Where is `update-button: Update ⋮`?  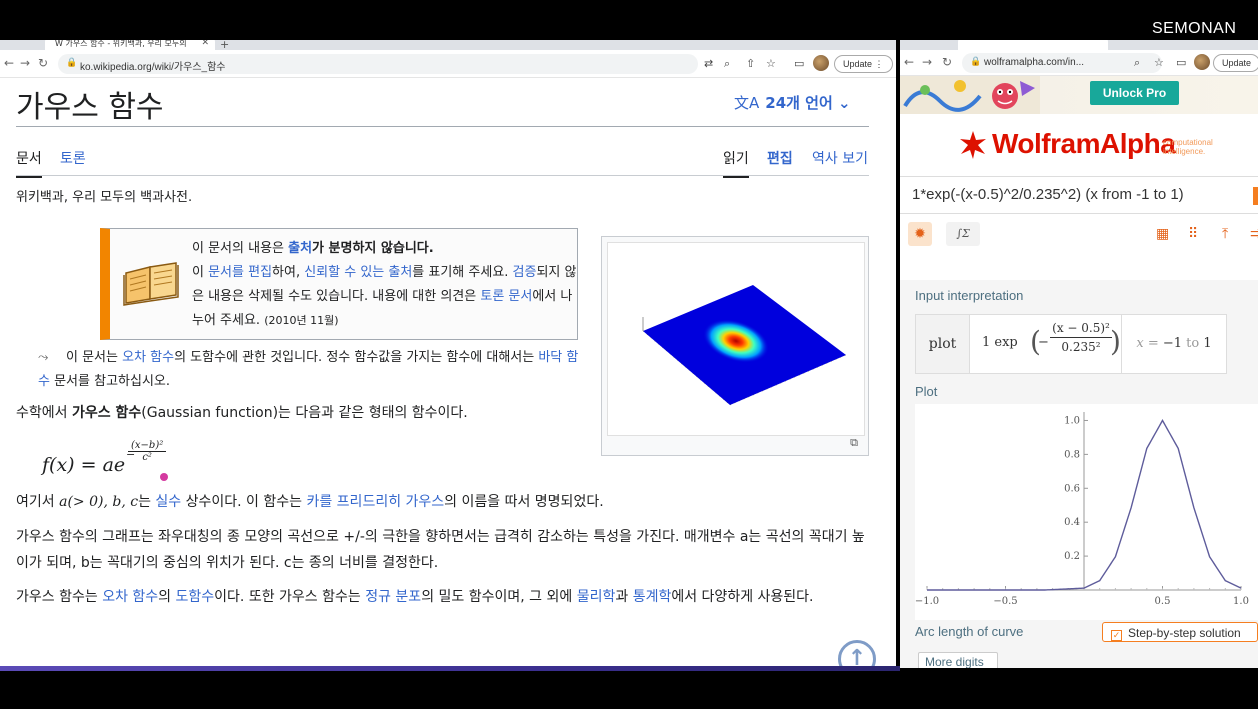
update-button: Update ⋮ is located at coordinates (863, 64).